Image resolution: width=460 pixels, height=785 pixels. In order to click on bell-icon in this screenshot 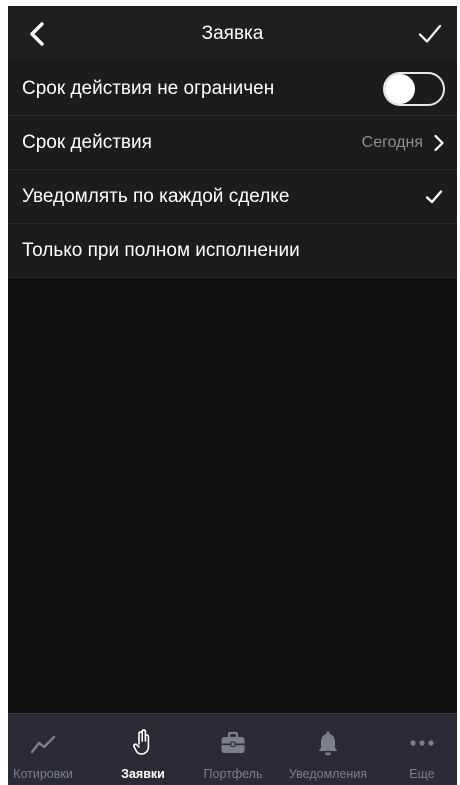, I will do `click(328, 743)`.